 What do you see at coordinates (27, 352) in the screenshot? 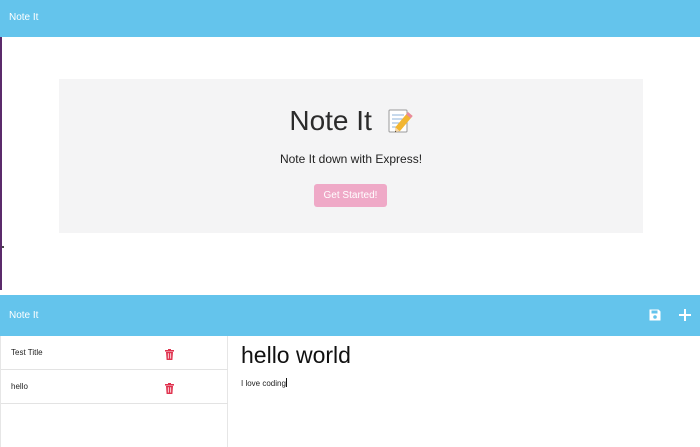
I see `note-title: Test Title` at bounding box center [27, 352].